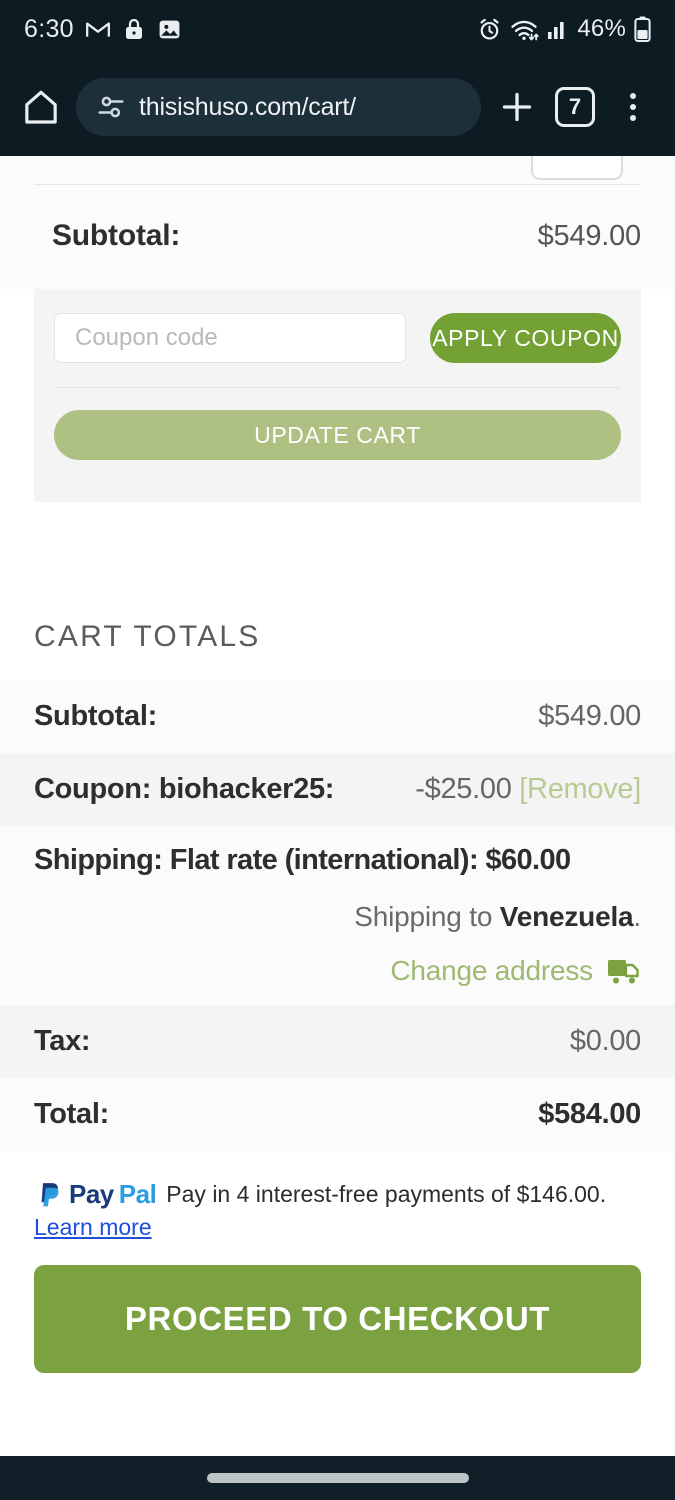 The height and width of the screenshot is (1500, 675). What do you see at coordinates (337, 387) in the screenshot?
I see `divider` at bounding box center [337, 387].